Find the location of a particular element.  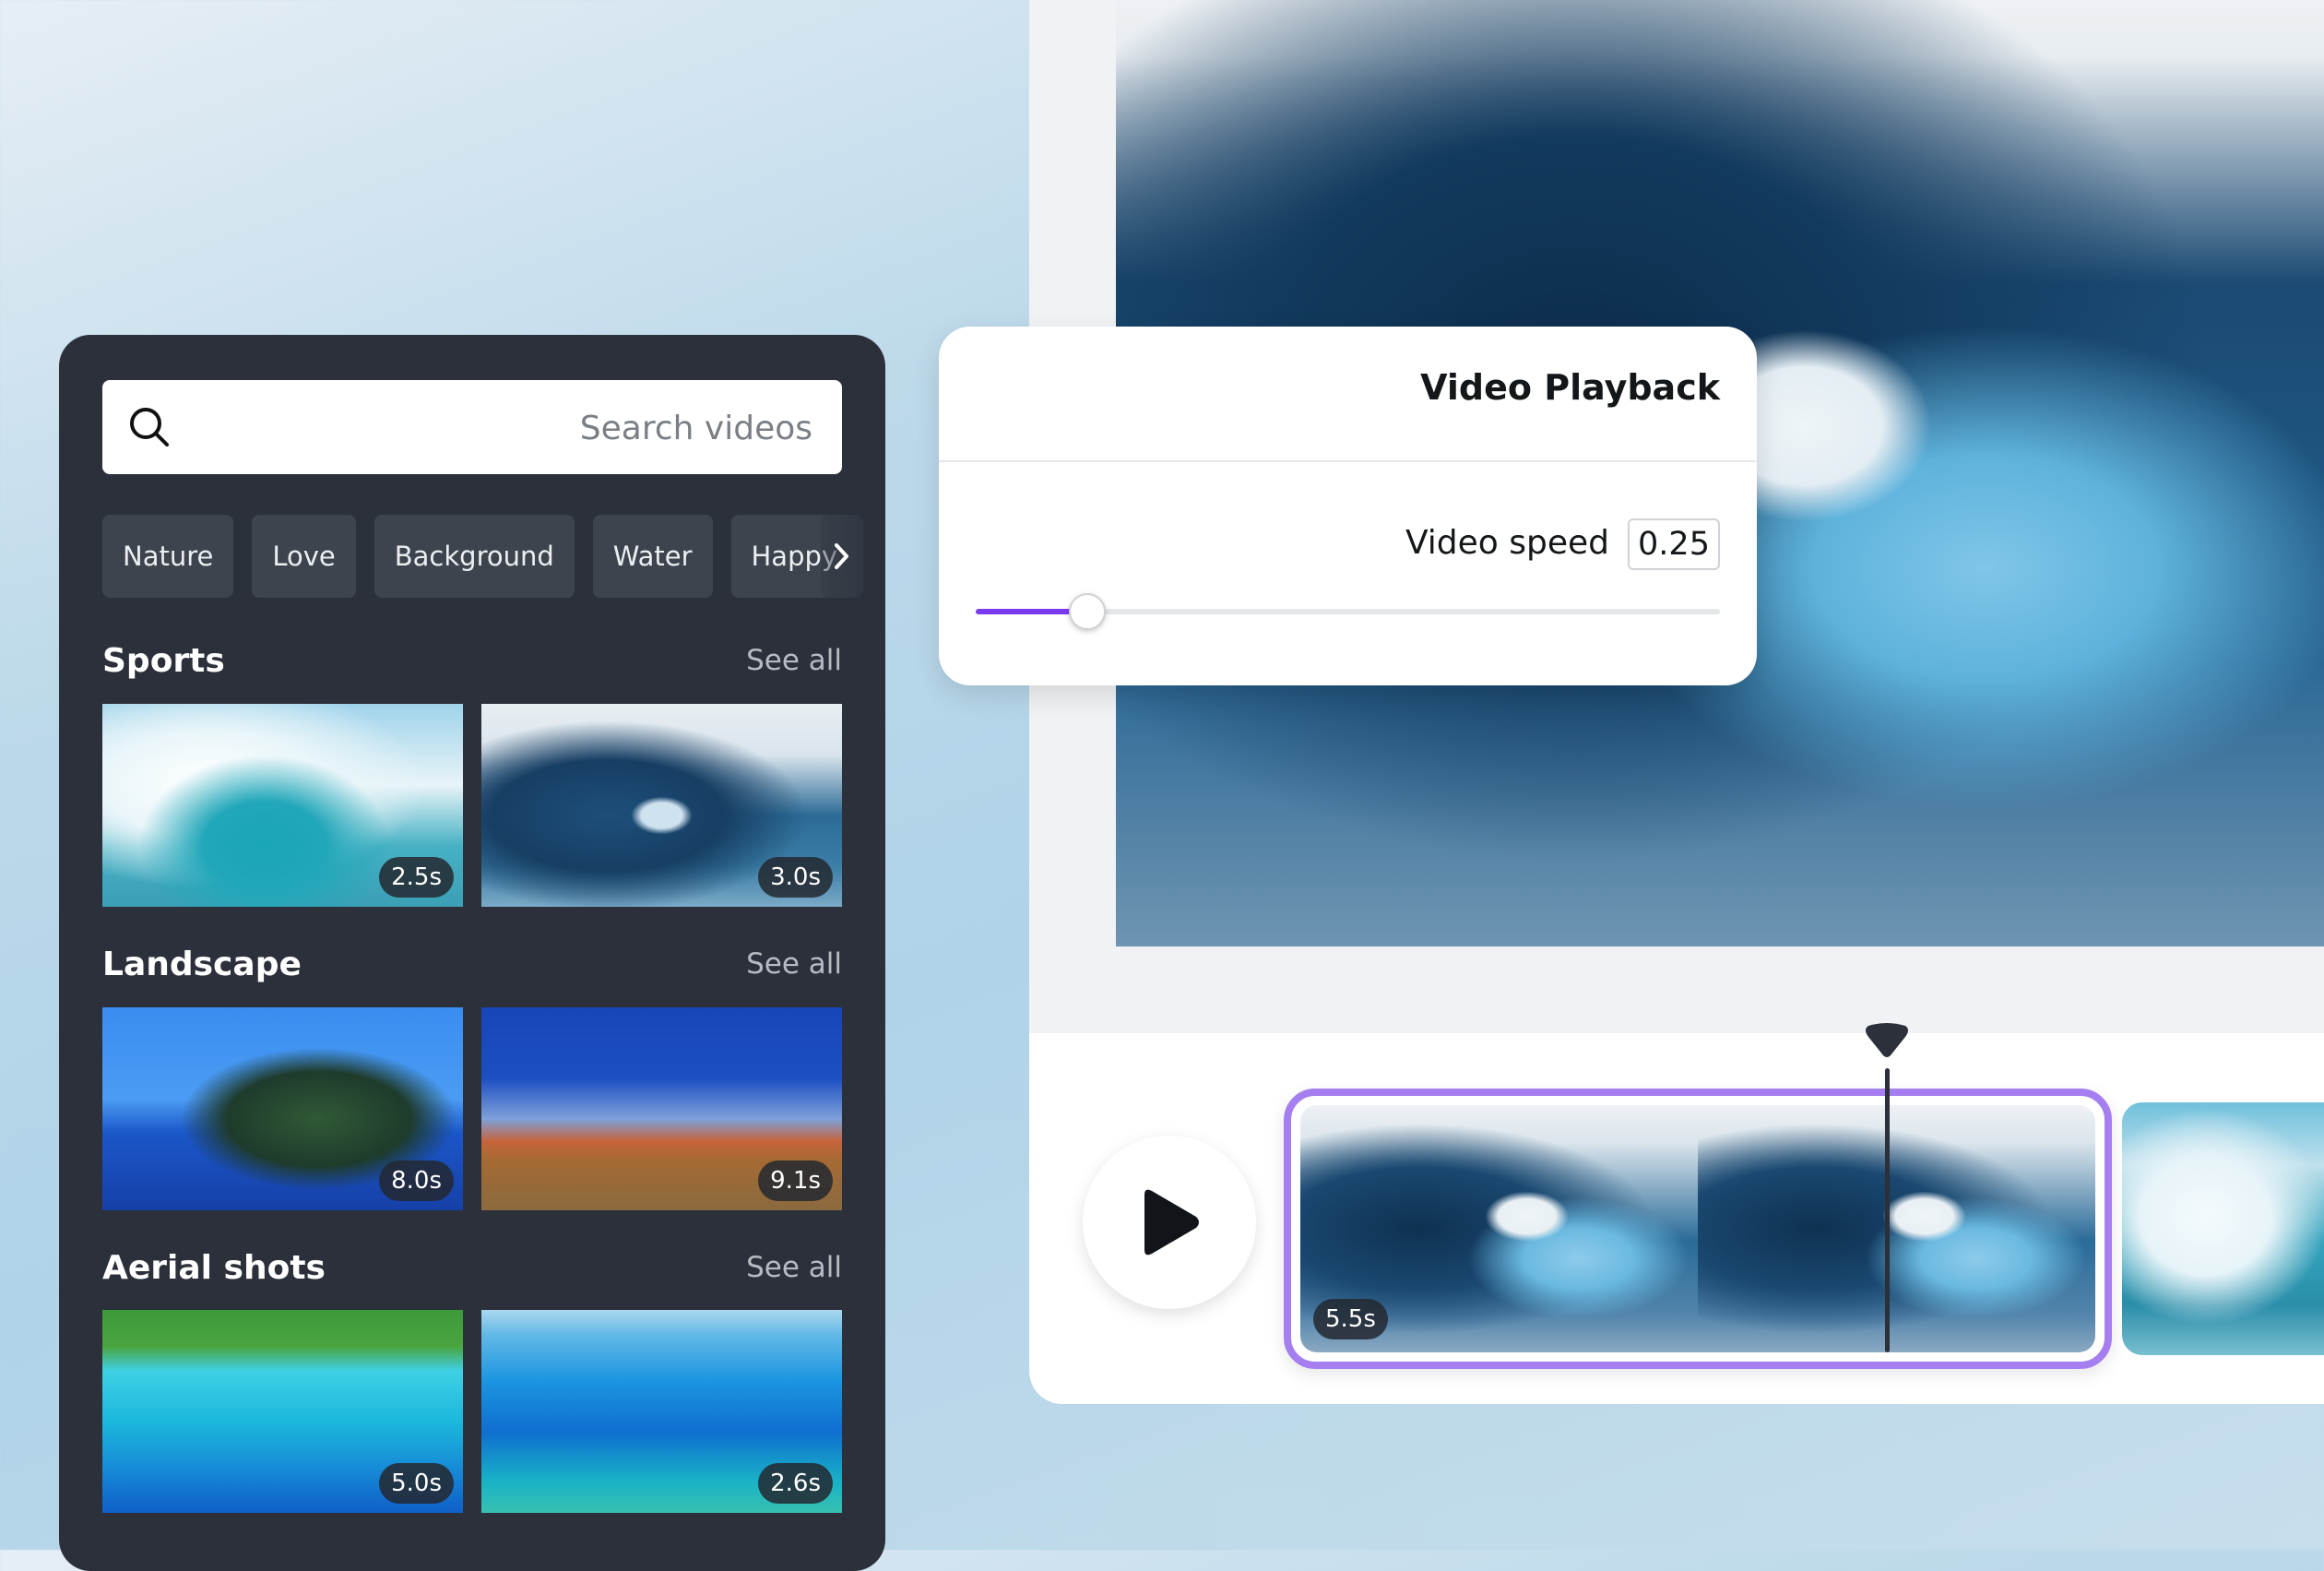

video-thumbnail: 2.6s is located at coordinates (661, 1411).